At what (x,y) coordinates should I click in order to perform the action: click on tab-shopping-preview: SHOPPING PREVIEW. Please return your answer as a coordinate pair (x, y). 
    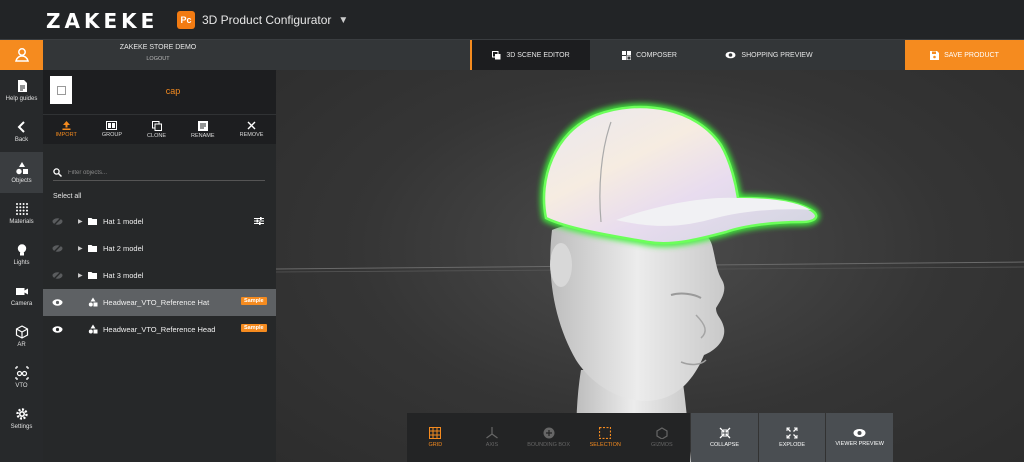
    Looking at the image, I should click on (769, 55).